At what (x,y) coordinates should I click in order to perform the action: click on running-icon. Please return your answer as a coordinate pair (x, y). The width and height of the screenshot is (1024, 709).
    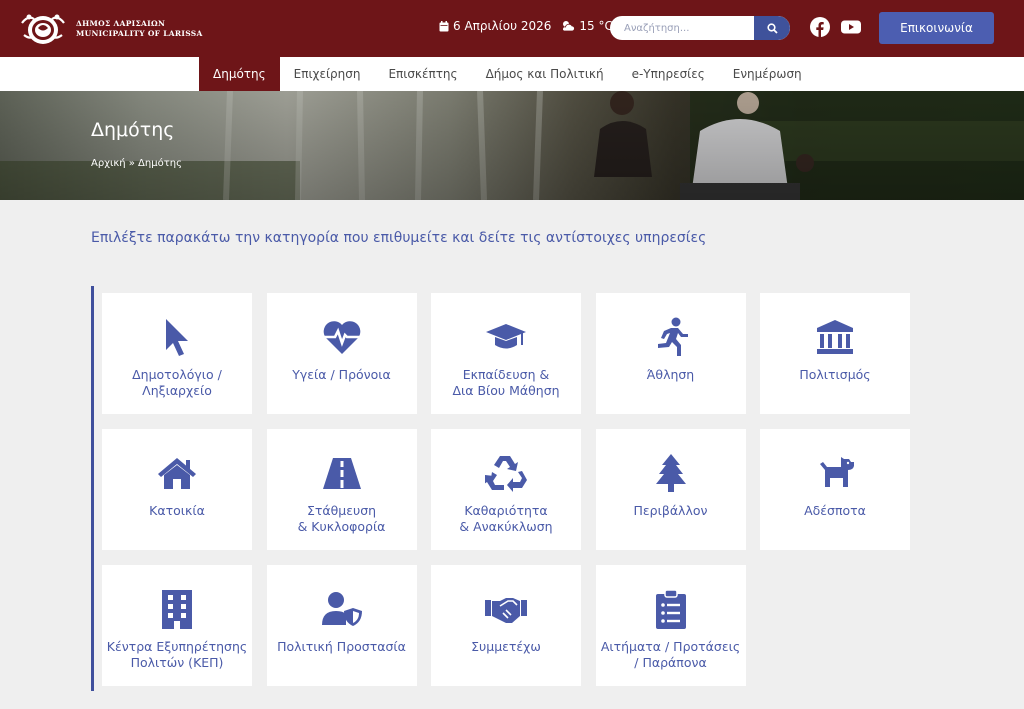
    Looking at the image, I should click on (672, 336).